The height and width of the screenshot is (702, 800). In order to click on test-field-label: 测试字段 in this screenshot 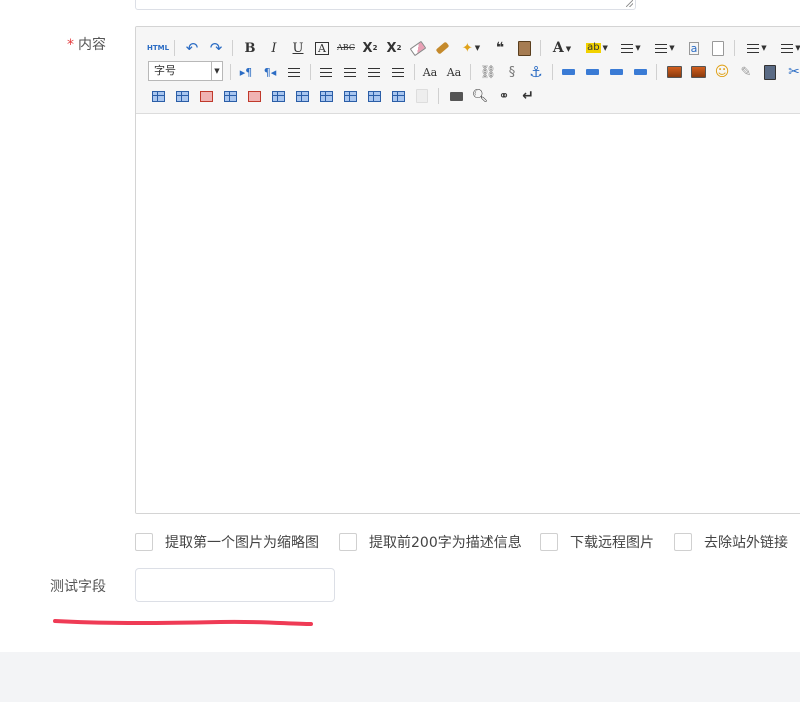, I will do `click(78, 587)`.